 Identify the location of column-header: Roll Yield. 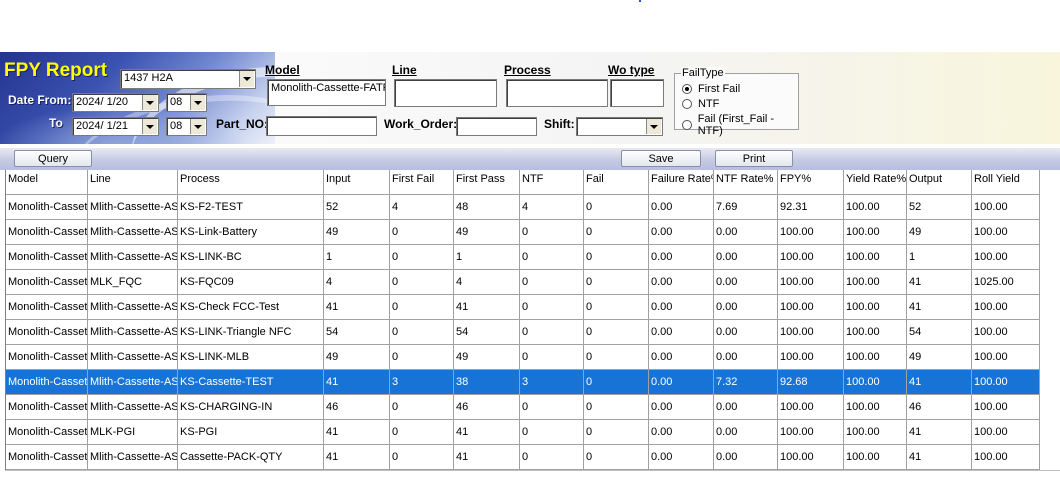
(1006, 182).